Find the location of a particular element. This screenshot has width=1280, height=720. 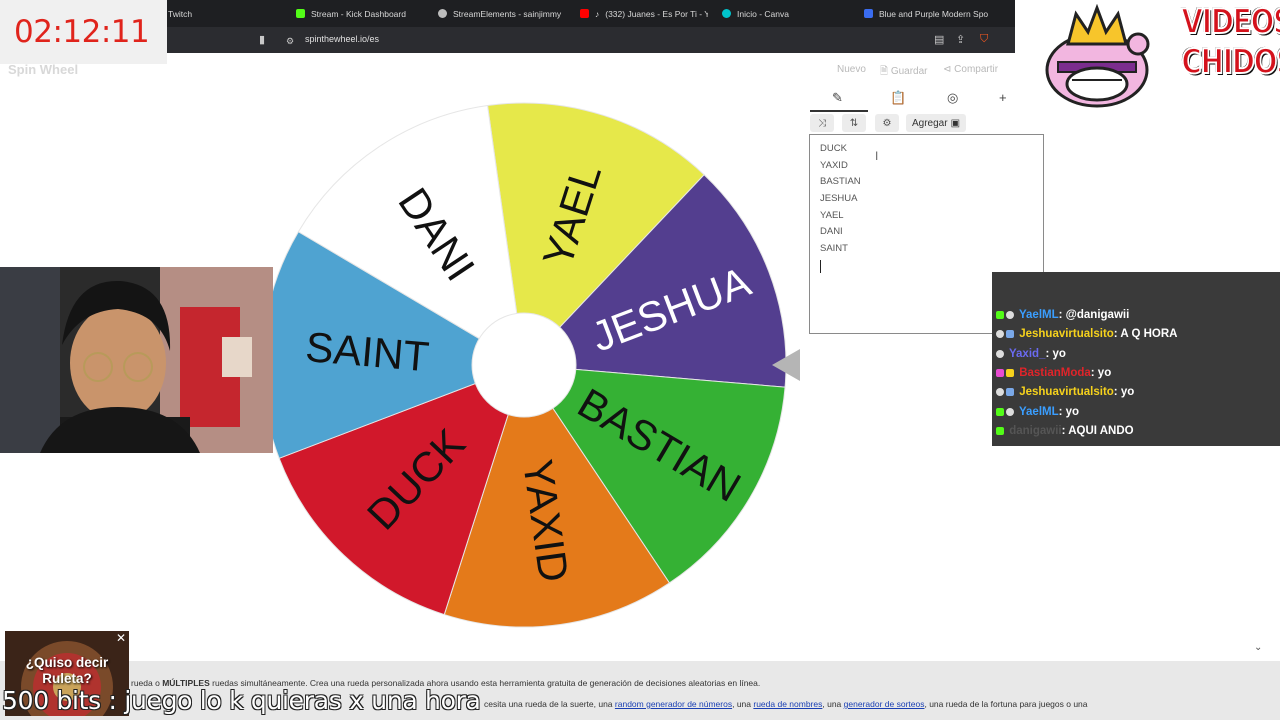

random-number-link: random generador de números is located at coordinates (673, 704).